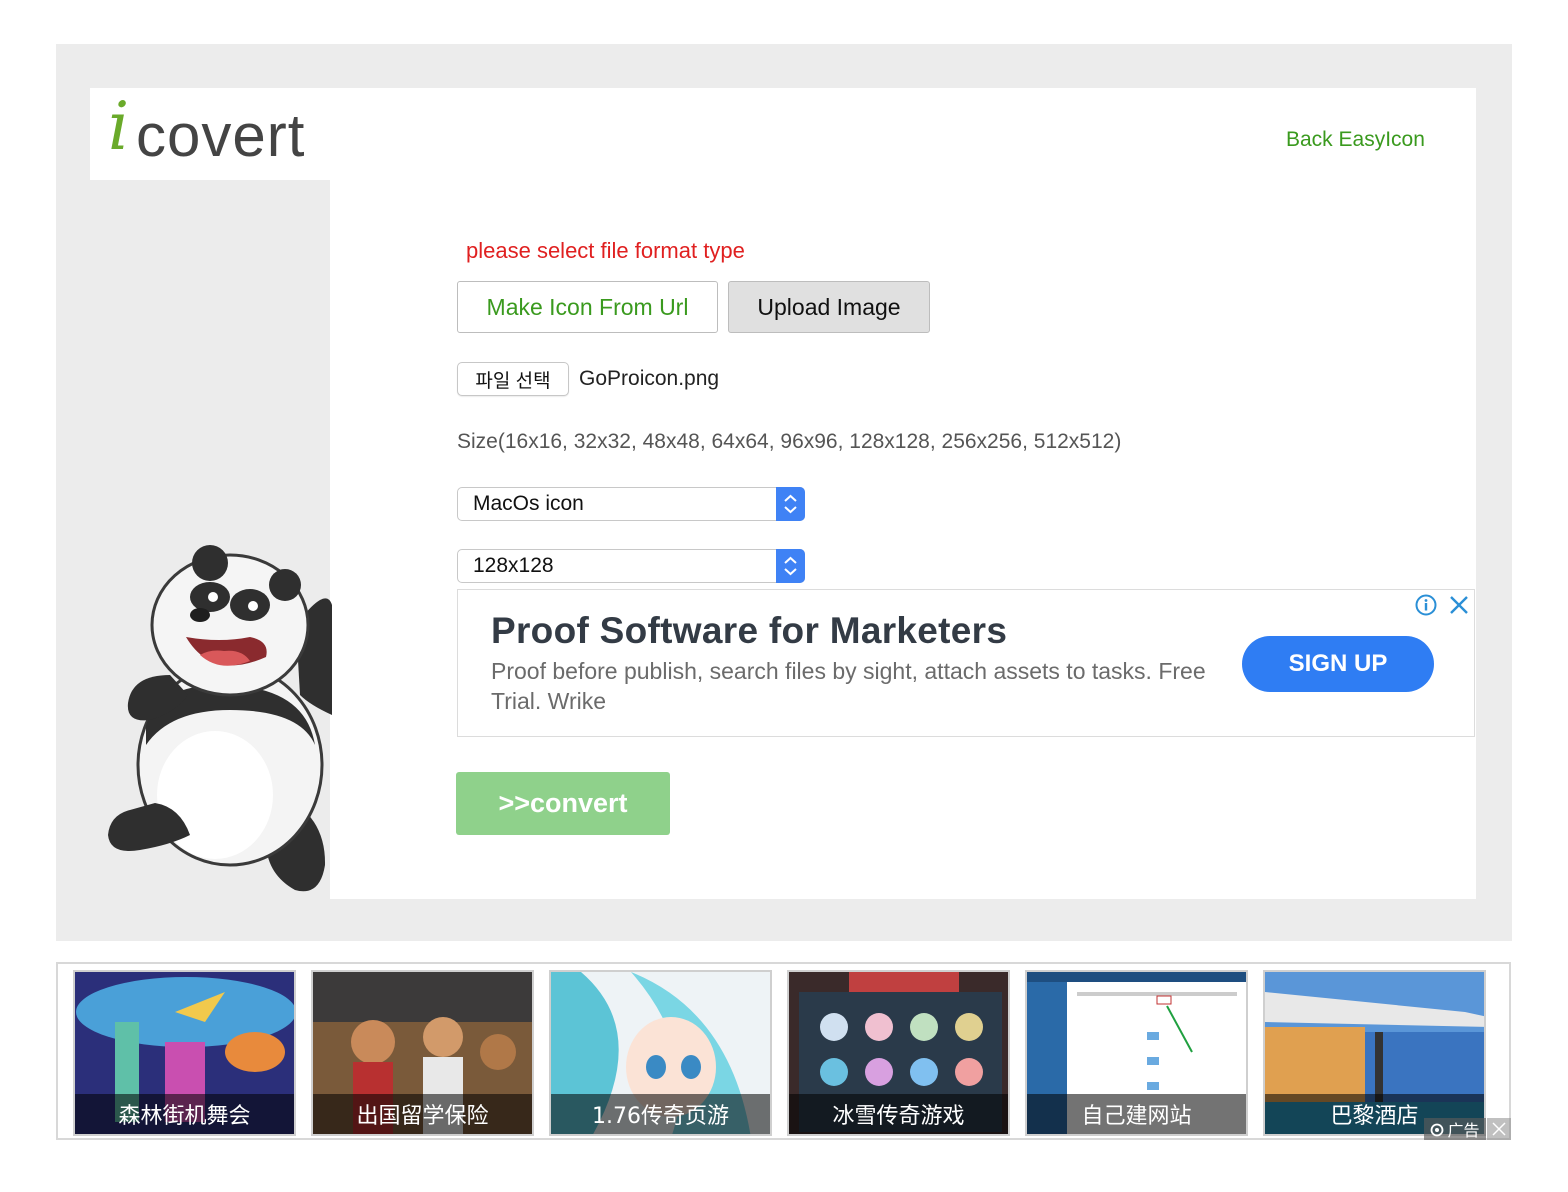 This screenshot has height=1192, width=1568. Describe the element at coordinates (513, 565) in the screenshot. I see `size-select-value: 128x128` at that location.